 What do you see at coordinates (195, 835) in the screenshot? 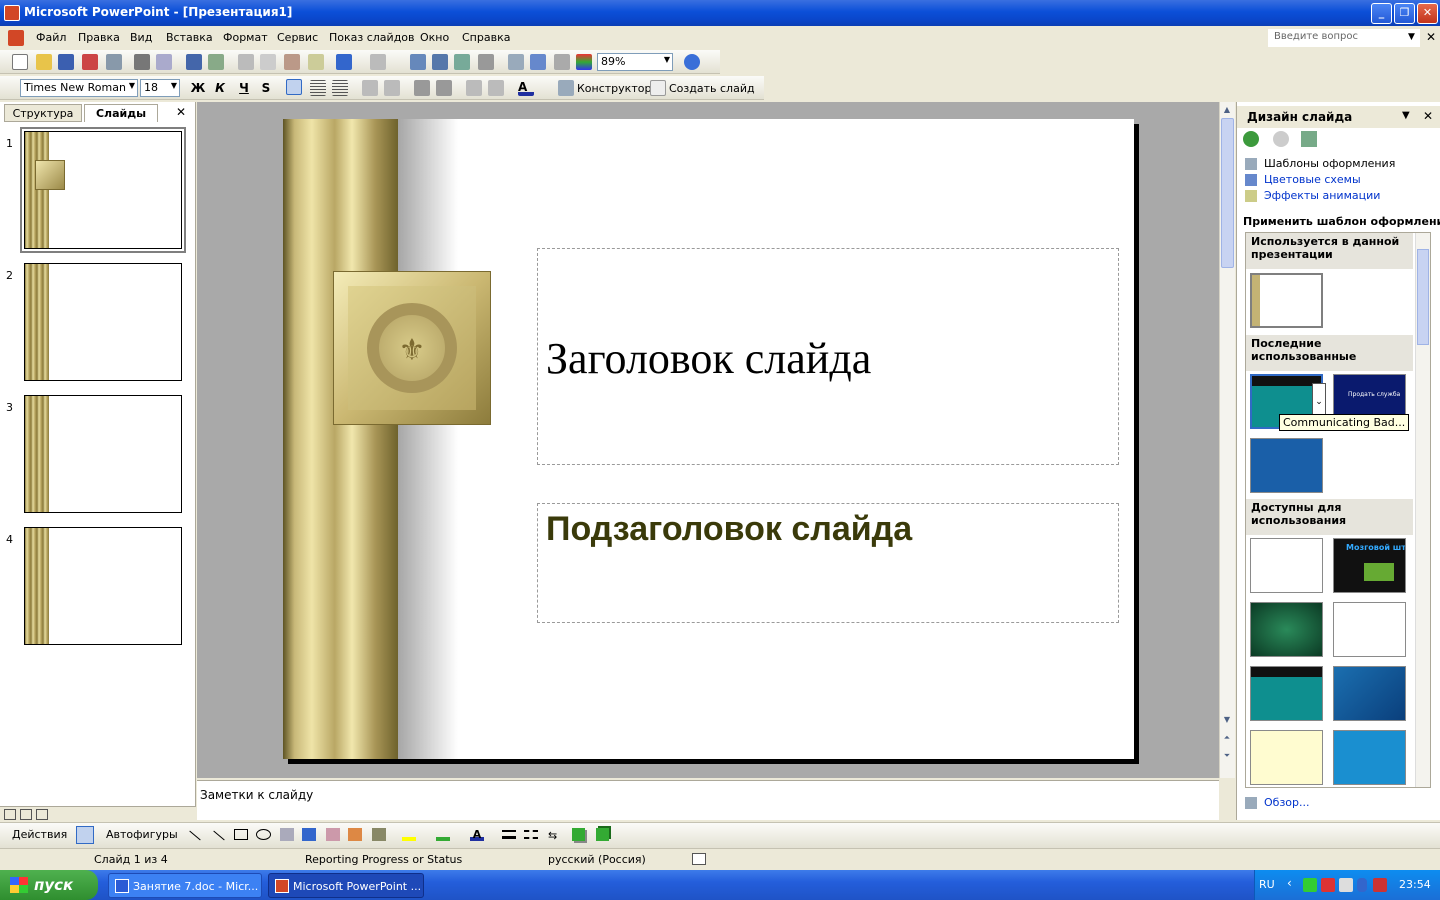
I see `line-icon` at bounding box center [195, 835].